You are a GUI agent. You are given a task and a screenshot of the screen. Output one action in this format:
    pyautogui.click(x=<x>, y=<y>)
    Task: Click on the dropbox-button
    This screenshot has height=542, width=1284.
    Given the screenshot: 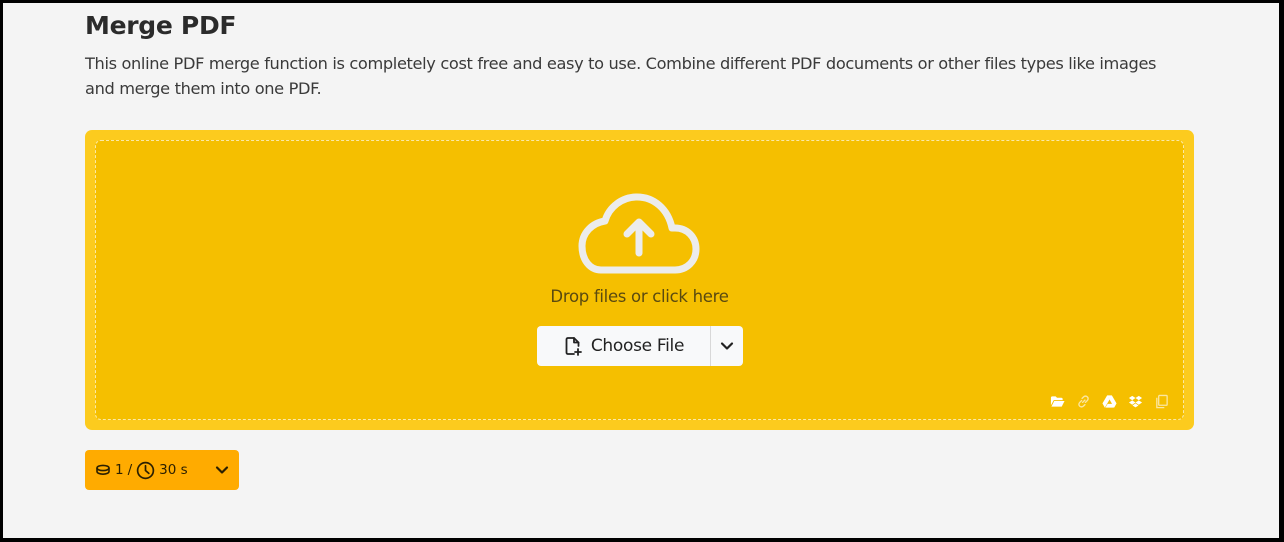 What is the action you would take?
    pyautogui.click(x=1135, y=401)
    